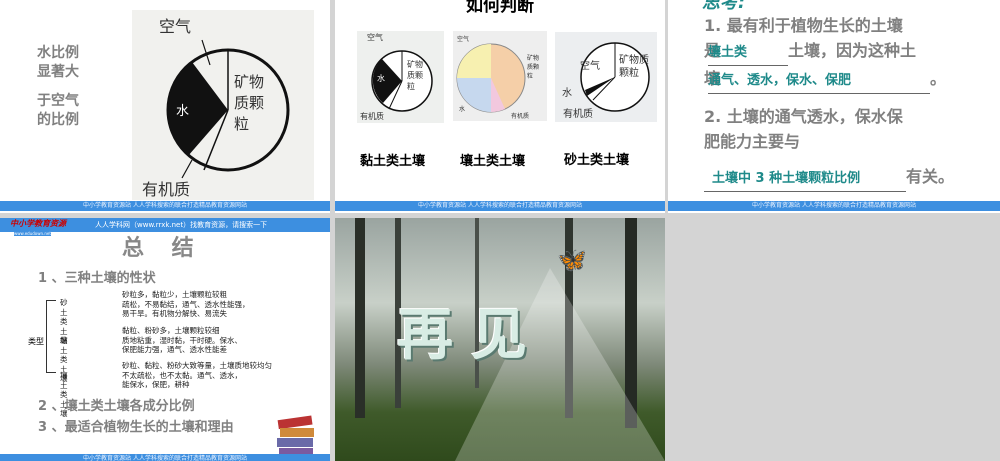 Image resolution: width=1000 pixels, height=461 pixels. I want to click on text-line: 壤通气、透水，保水、保肥。, so click(844, 80).